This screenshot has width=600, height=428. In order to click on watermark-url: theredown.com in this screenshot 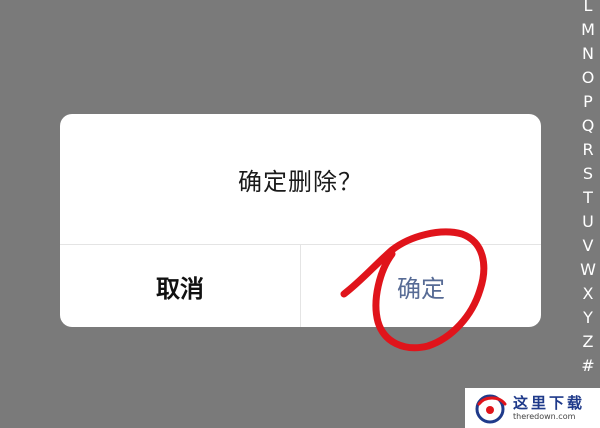, I will do `click(544, 416)`.